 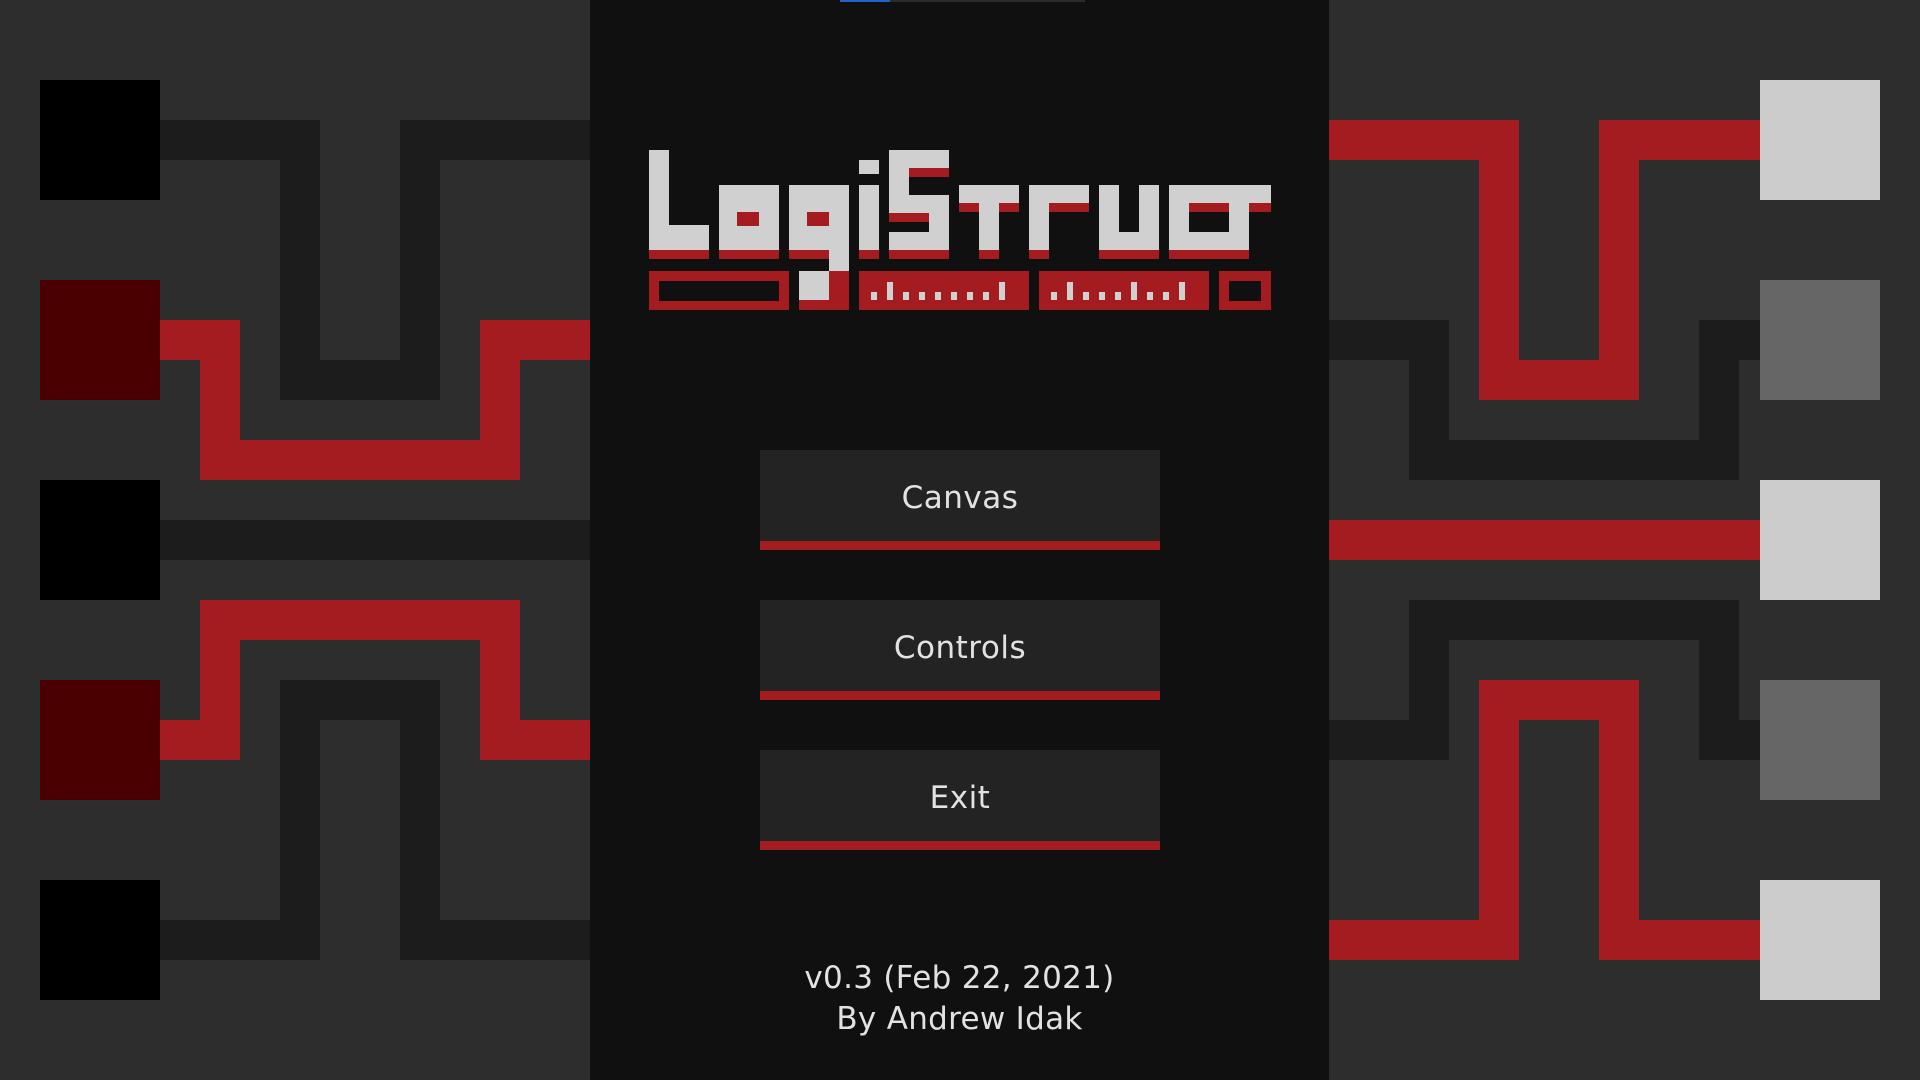 I want to click on top-indicator-accent, so click(x=865, y=1).